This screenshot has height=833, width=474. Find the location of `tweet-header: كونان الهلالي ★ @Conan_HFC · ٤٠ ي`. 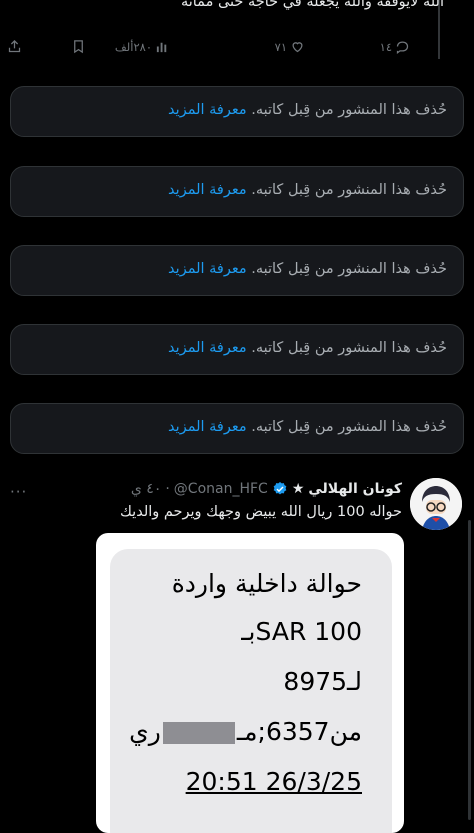

tweet-header: كونان الهلالي ★ @Conan_HFC · ٤٠ ي is located at coordinates (266, 489).